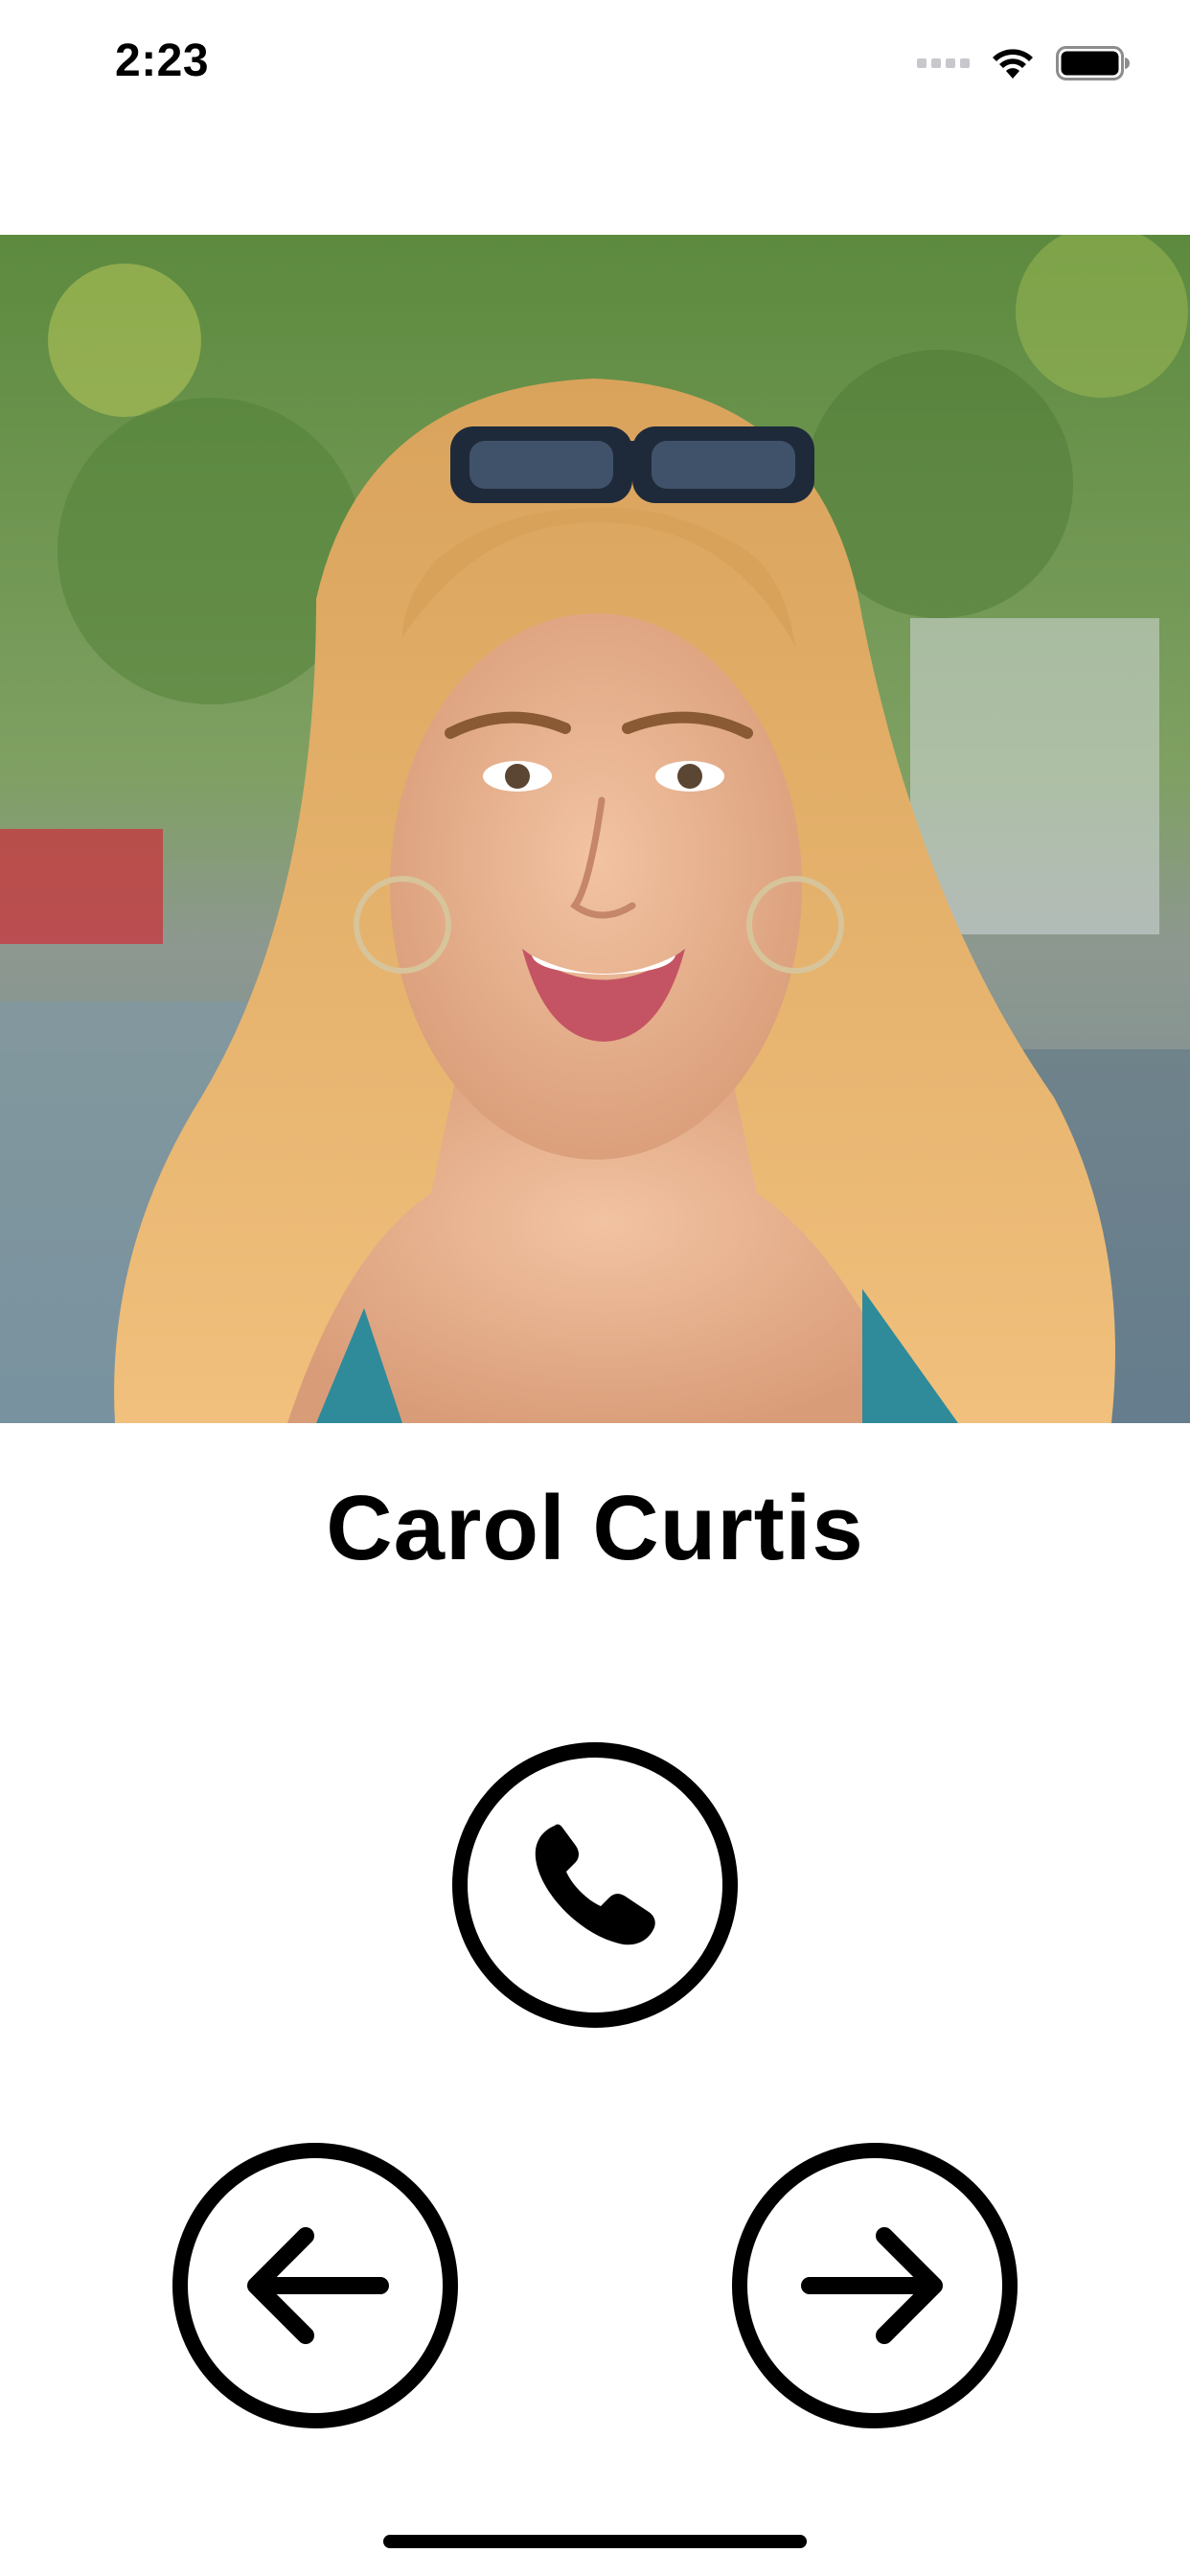 The height and width of the screenshot is (2576, 1190). What do you see at coordinates (944, 63) in the screenshot?
I see `cellular-signal-icon` at bounding box center [944, 63].